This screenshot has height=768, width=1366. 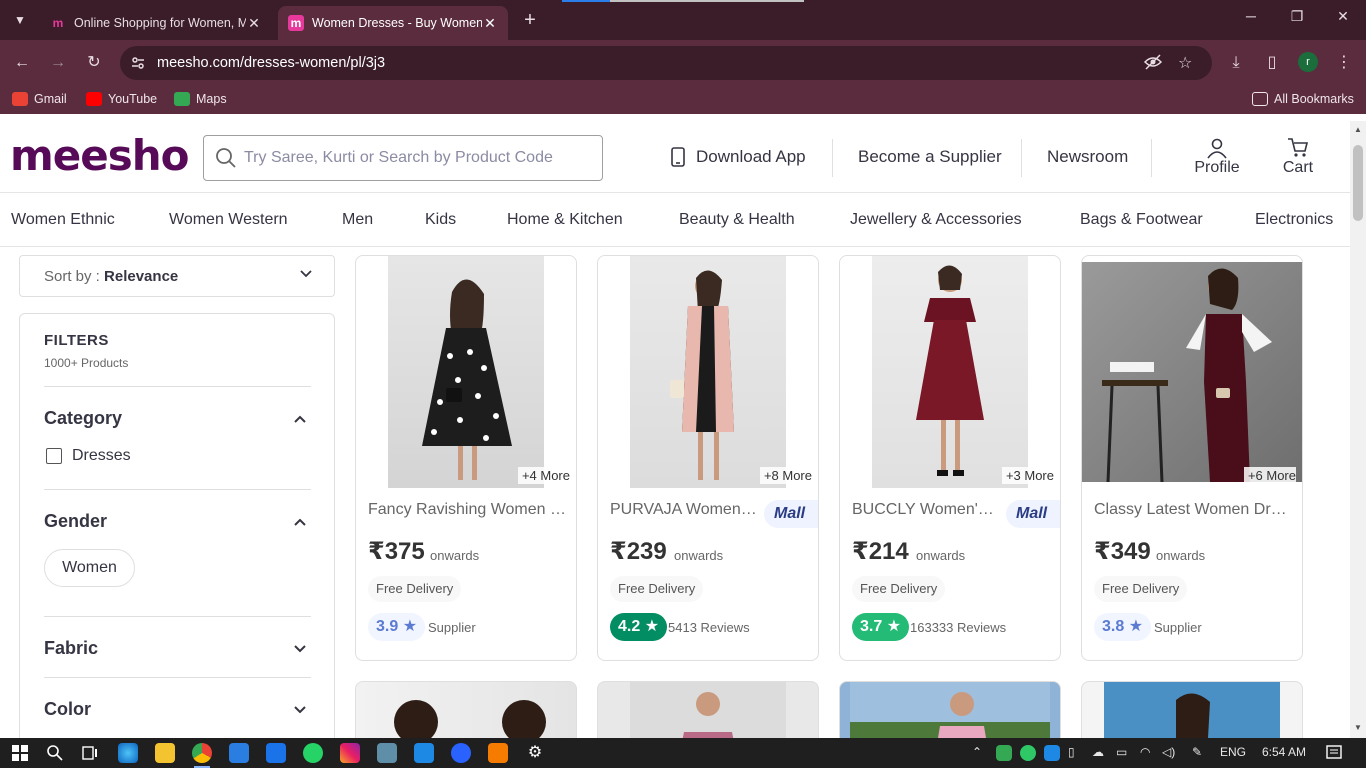 I want to click on chrome-icon, so click(x=202, y=753).